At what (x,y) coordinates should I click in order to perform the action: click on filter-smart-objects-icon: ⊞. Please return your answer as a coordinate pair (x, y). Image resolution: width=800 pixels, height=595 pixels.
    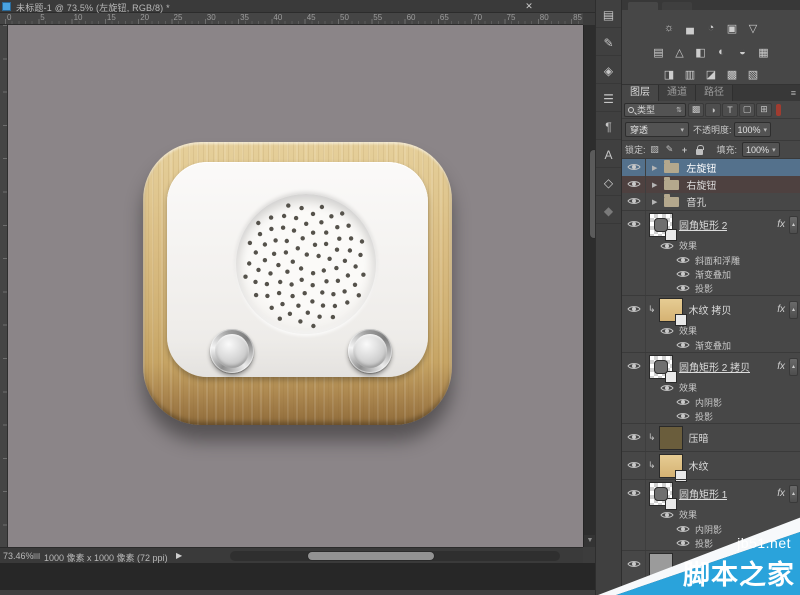
    Looking at the image, I should click on (764, 109).